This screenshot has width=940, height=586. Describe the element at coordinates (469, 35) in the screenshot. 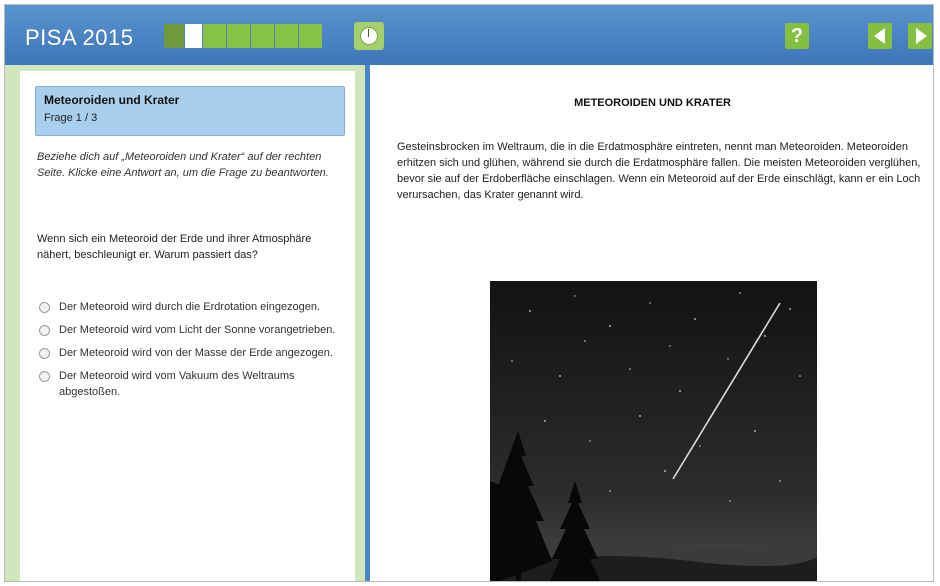

I see `header-bar: PISA 2015 ?` at that location.